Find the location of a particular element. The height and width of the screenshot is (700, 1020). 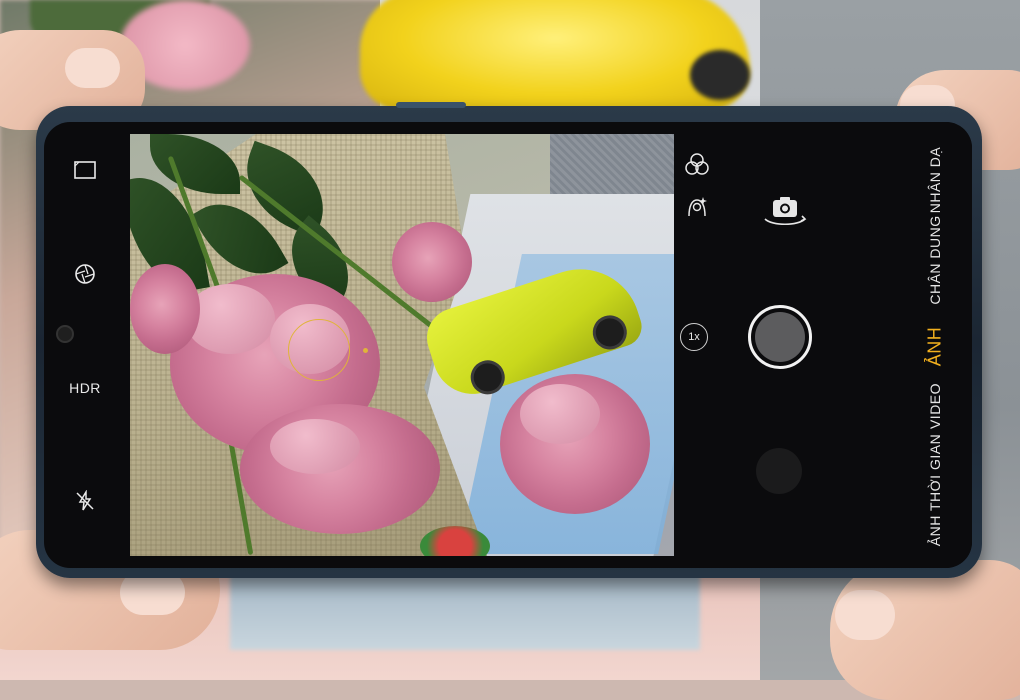

focus-ring is located at coordinates (319, 350).